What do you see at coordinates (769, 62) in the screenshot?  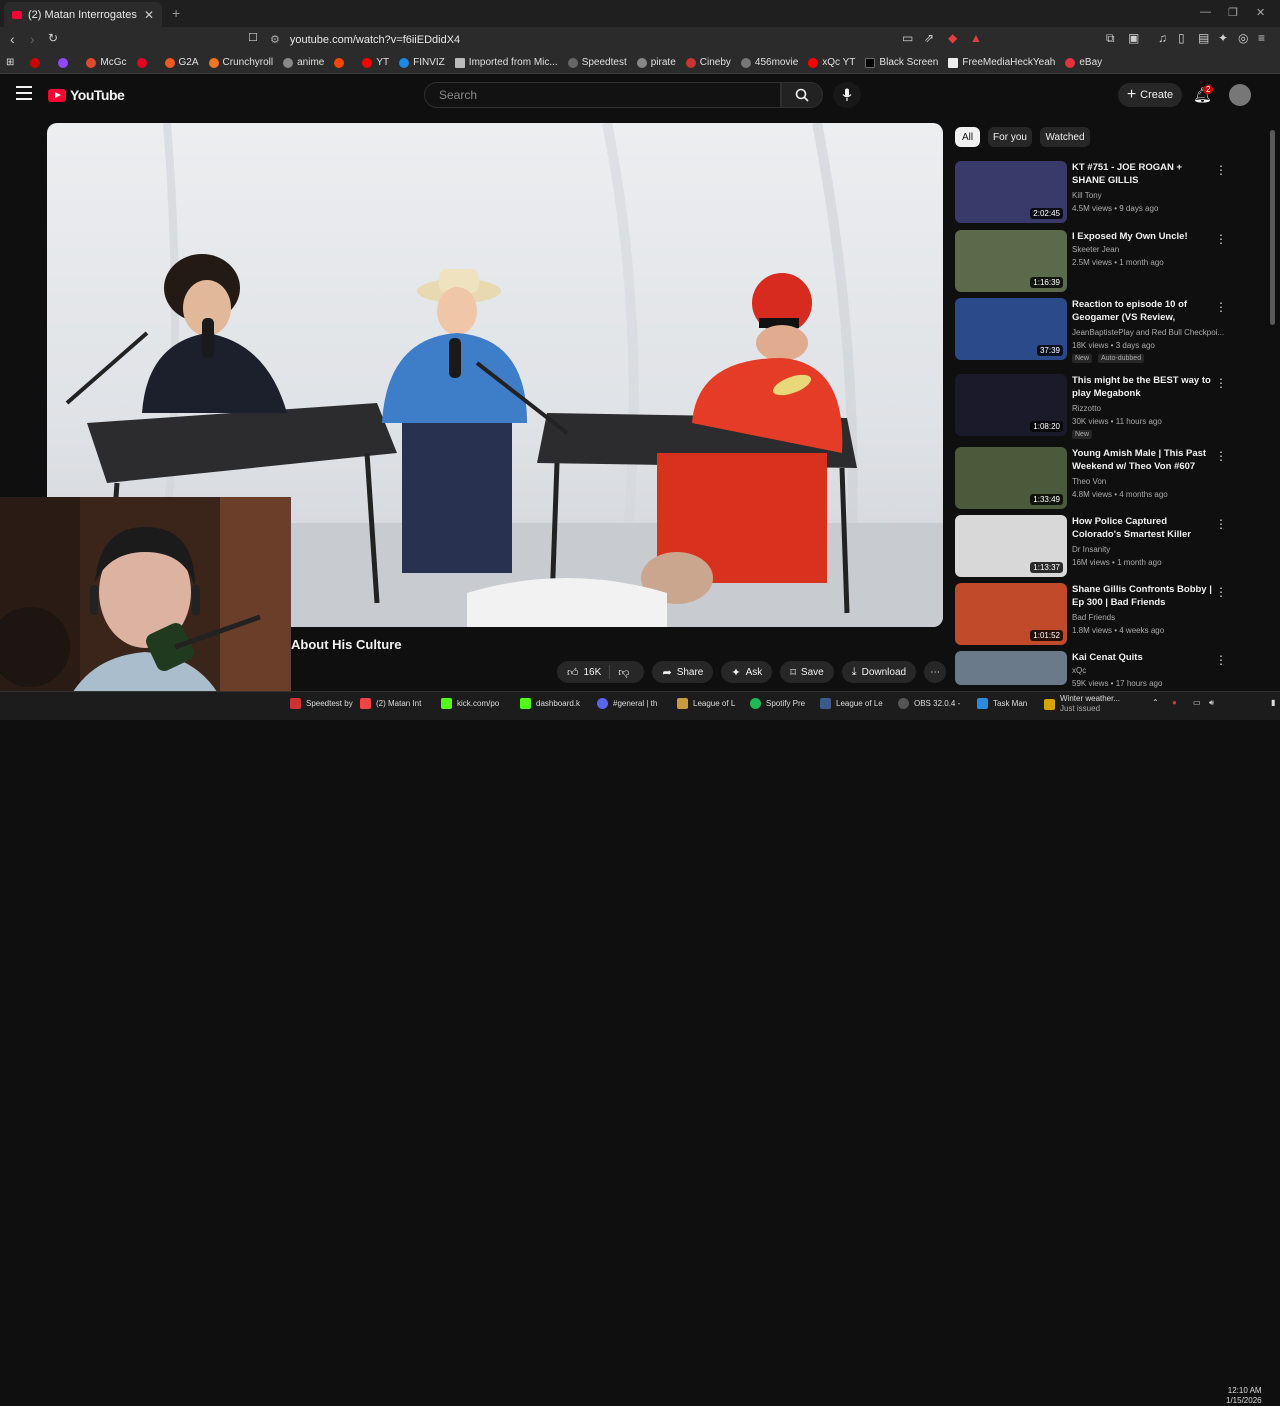 I see `bookmark-456movie: 456movie` at bounding box center [769, 62].